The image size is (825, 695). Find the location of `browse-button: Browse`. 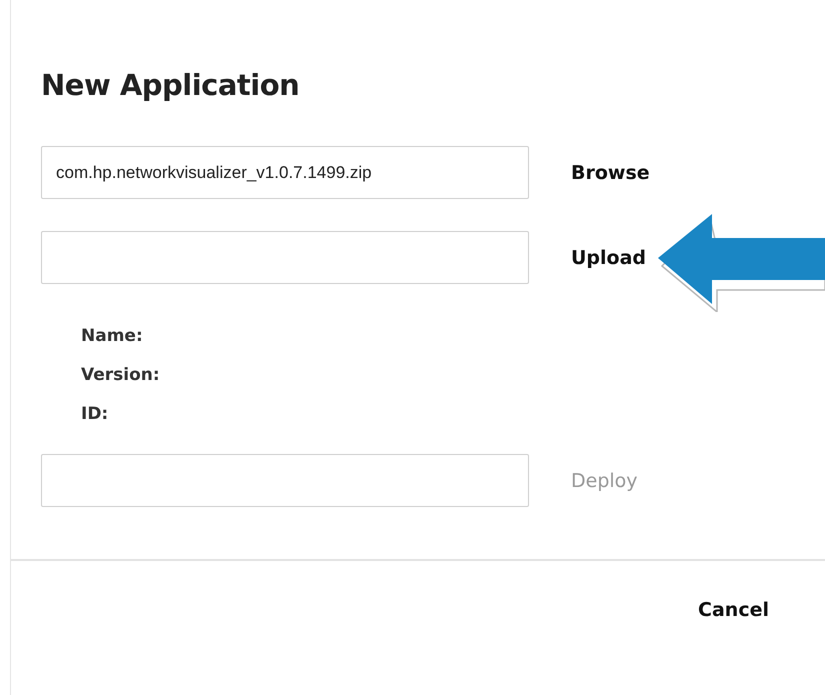

browse-button: Browse is located at coordinates (610, 173).